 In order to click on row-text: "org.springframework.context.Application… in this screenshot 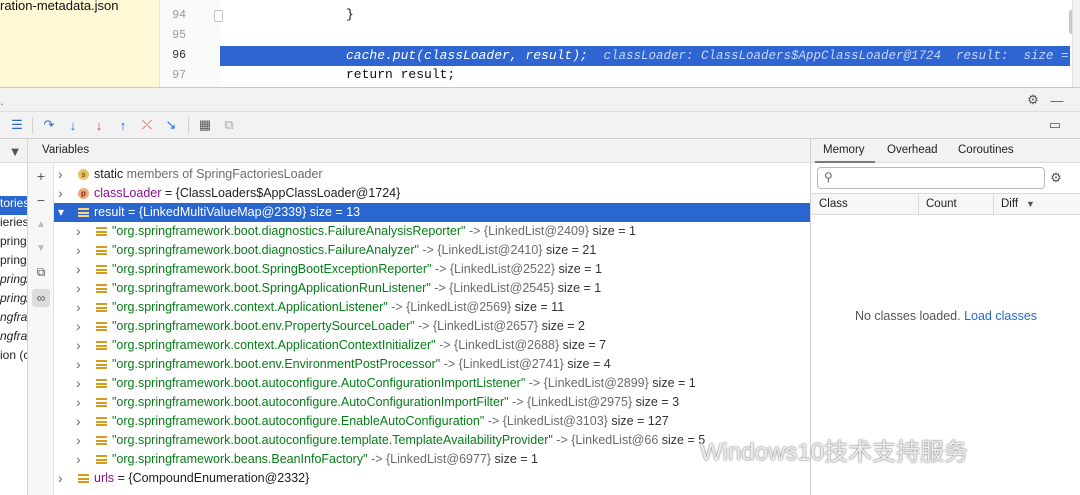, I will do `click(338, 307)`.